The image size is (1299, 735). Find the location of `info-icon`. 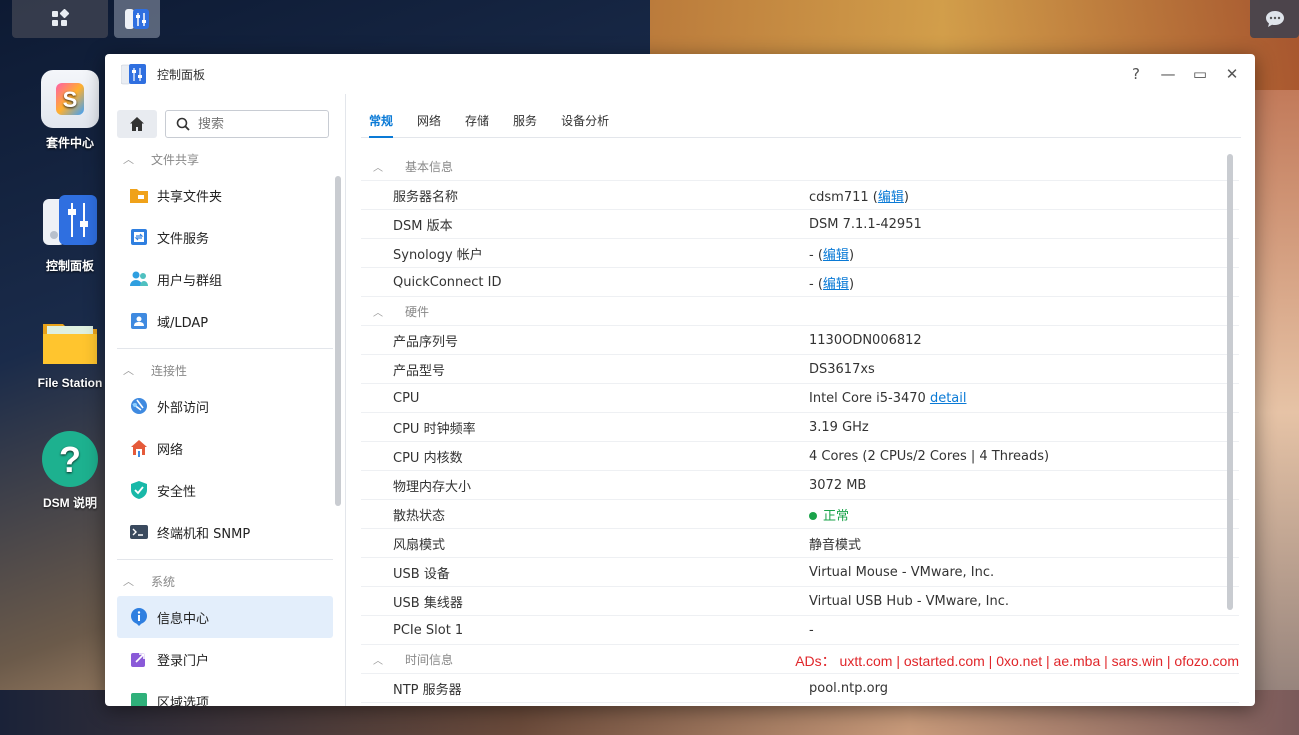

info-icon is located at coordinates (139, 617).